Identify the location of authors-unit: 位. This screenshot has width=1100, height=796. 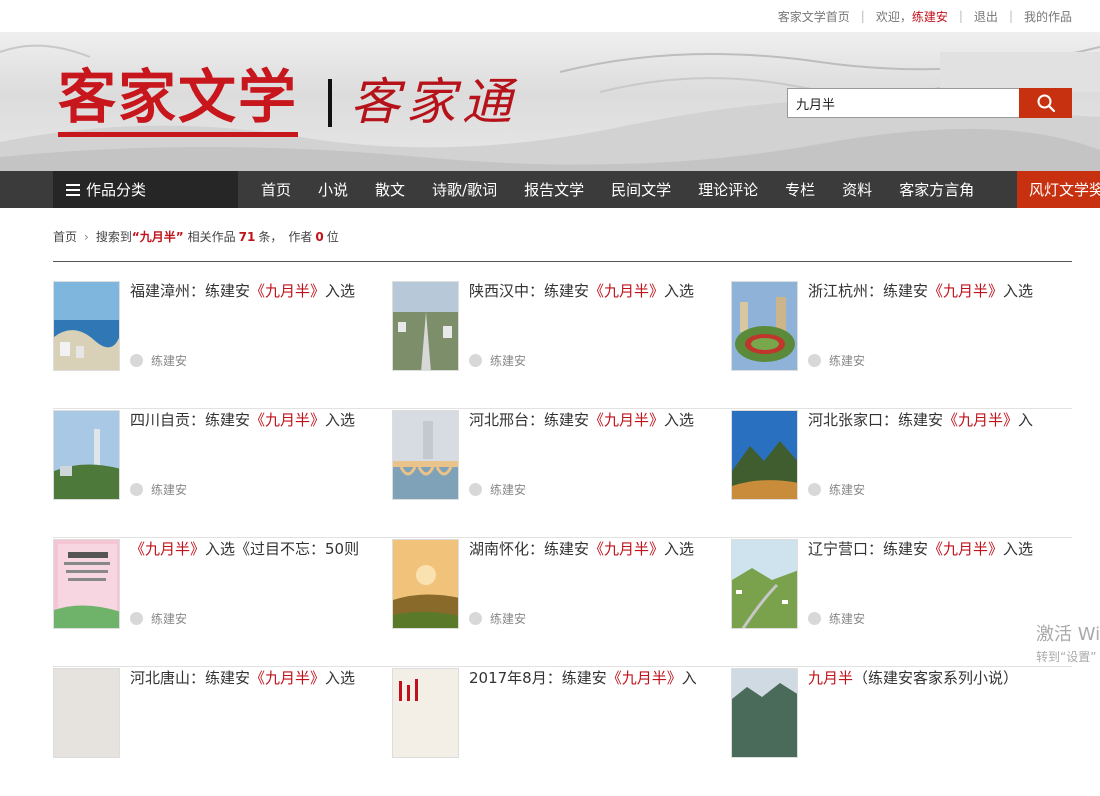
(332, 237).